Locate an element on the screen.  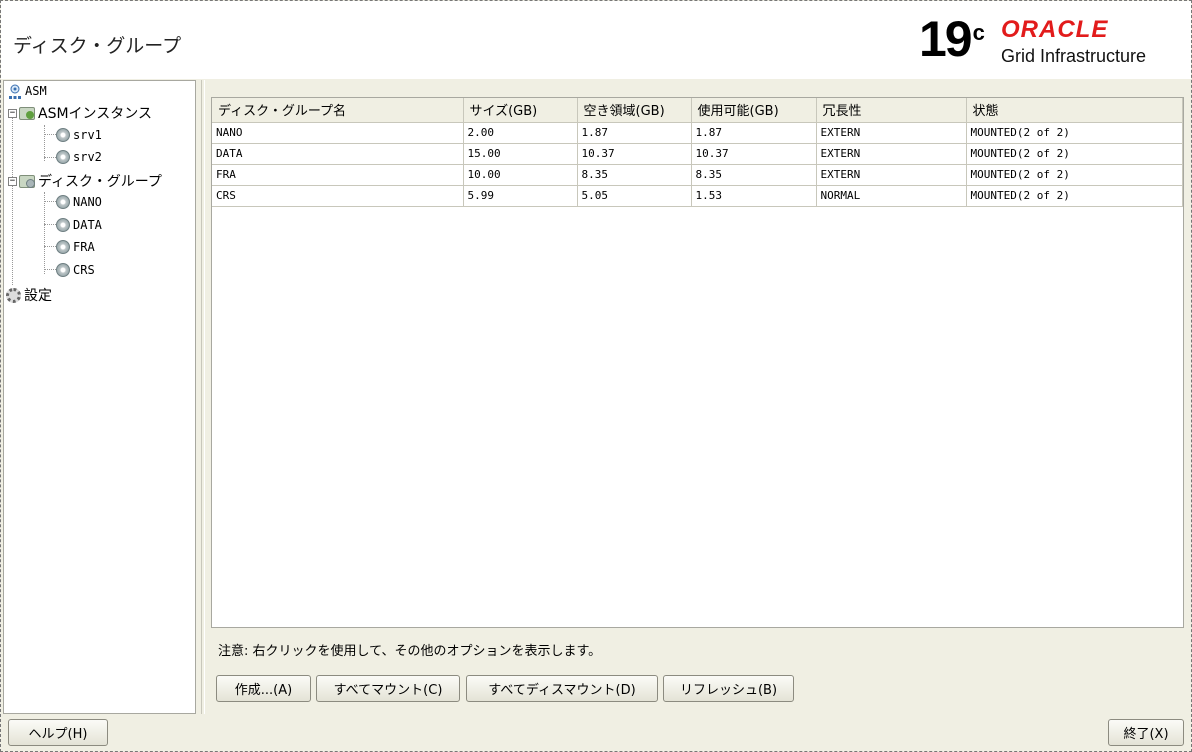
cell-name: CRS is located at coordinates (338, 196).